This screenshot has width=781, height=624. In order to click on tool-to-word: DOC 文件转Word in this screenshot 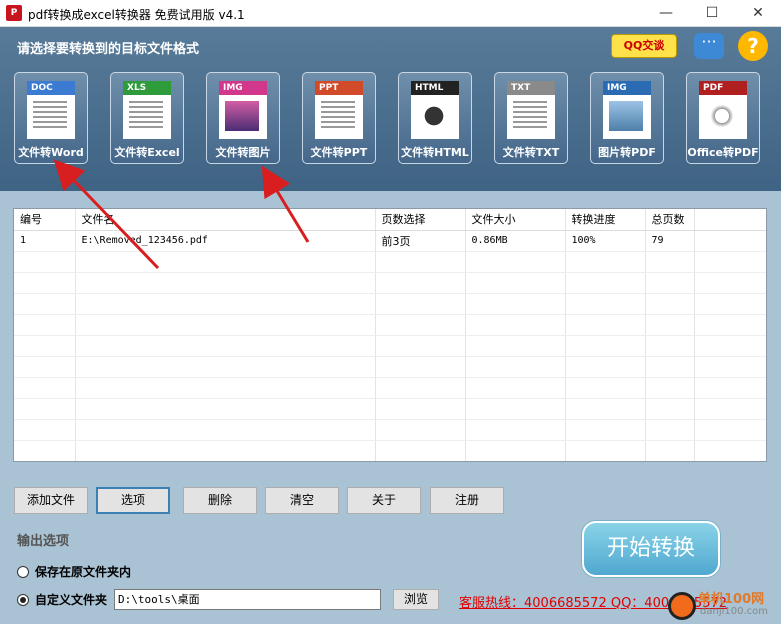, I will do `click(51, 118)`.